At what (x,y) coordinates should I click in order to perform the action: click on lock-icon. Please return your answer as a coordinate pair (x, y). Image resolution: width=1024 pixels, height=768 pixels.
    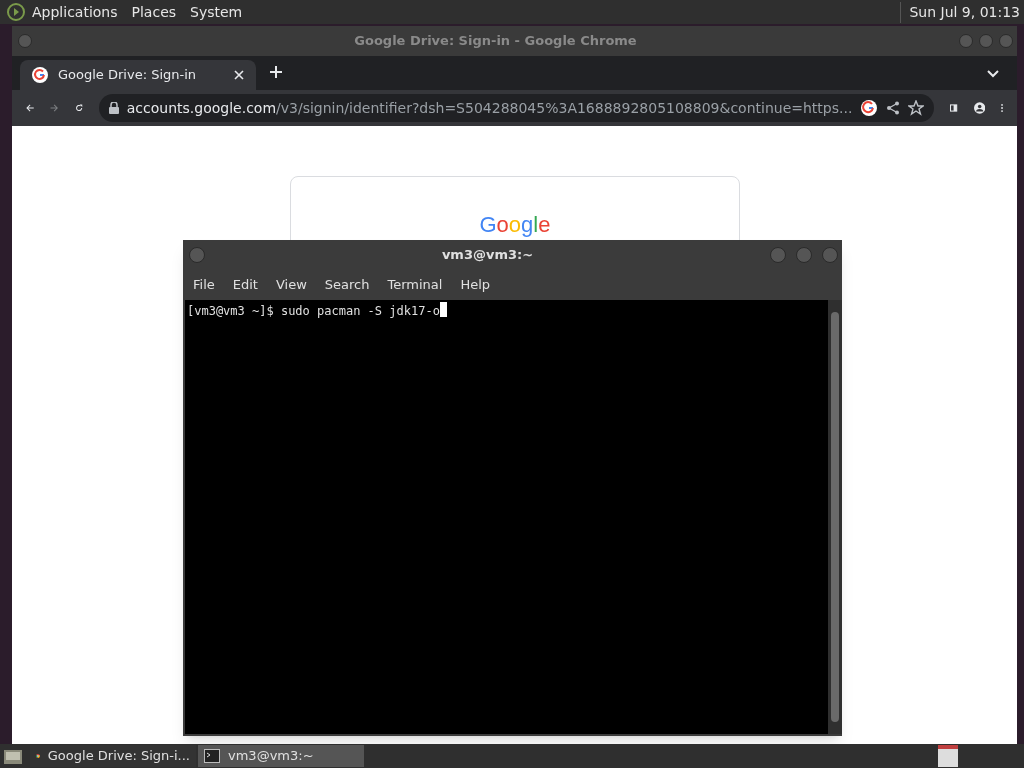
    Looking at the image, I should click on (113, 108).